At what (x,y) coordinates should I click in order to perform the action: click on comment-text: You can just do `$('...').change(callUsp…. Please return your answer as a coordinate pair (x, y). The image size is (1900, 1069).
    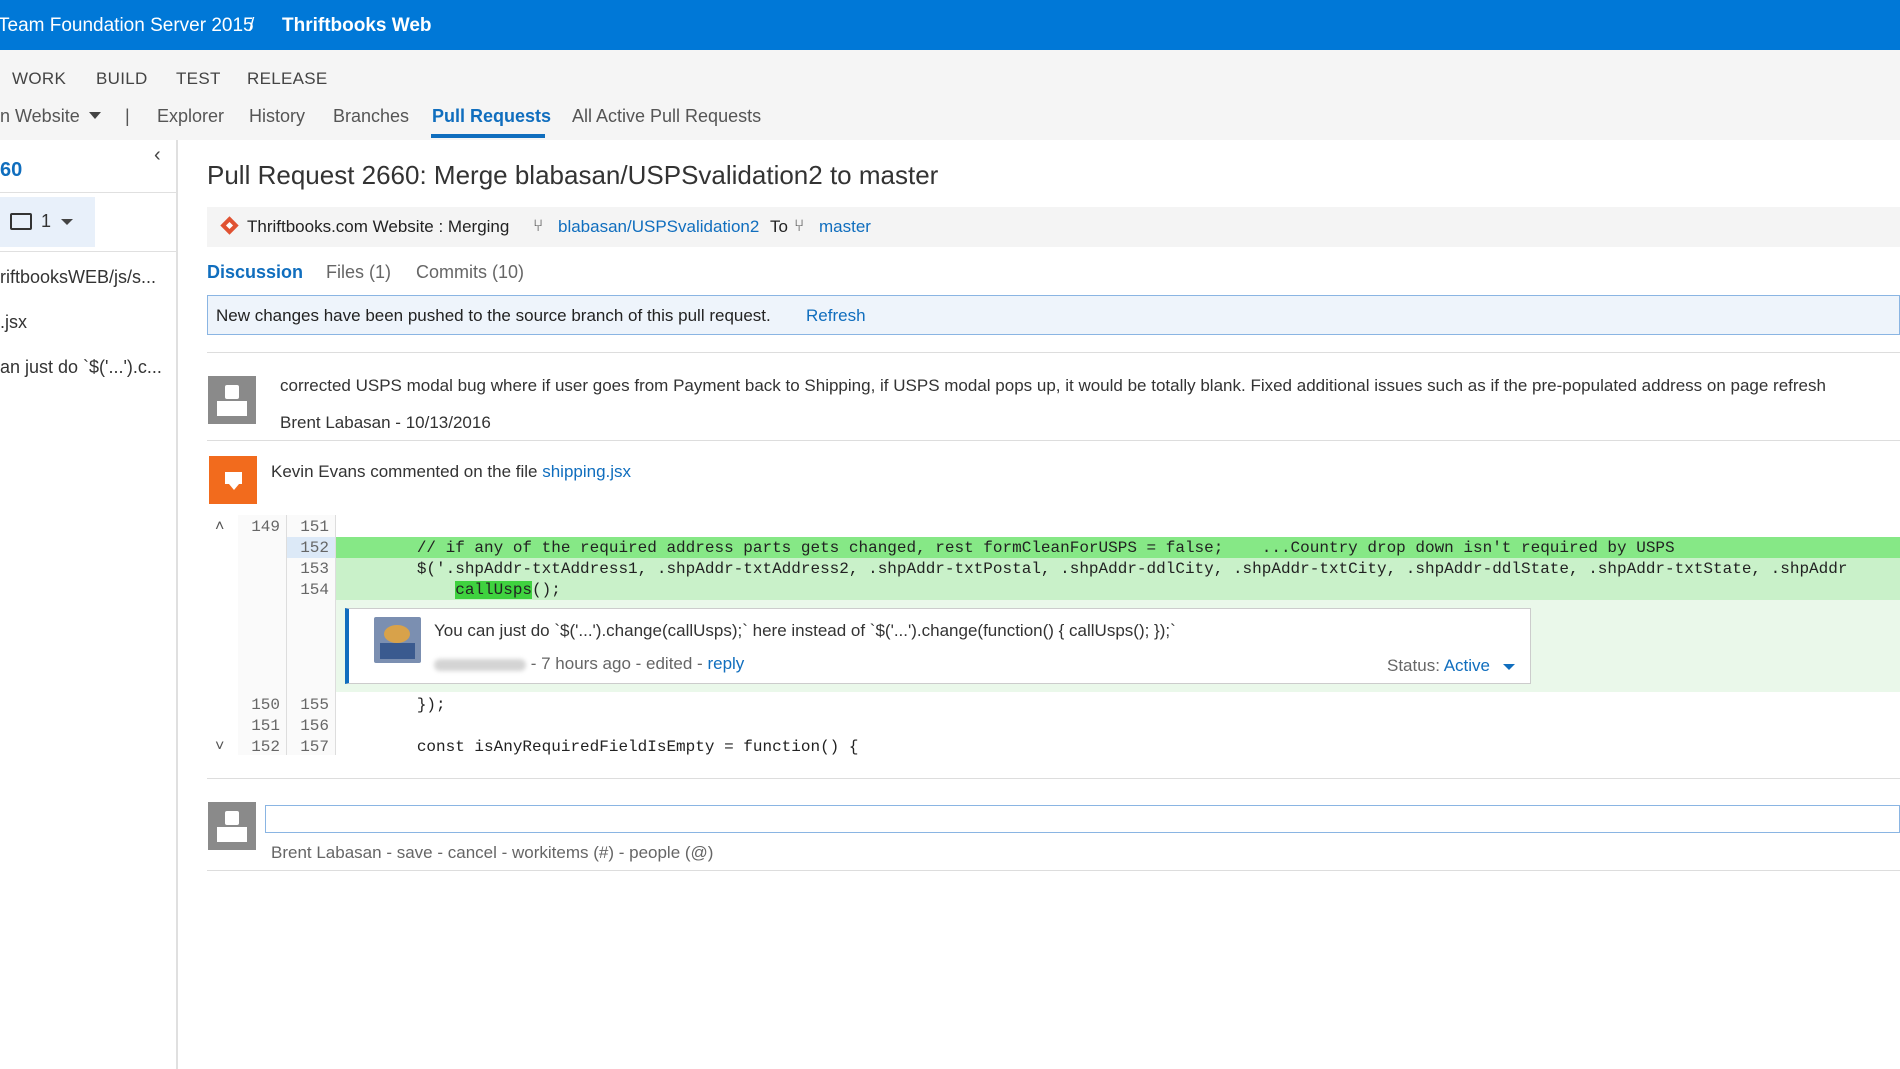
    Looking at the image, I should click on (805, 630).